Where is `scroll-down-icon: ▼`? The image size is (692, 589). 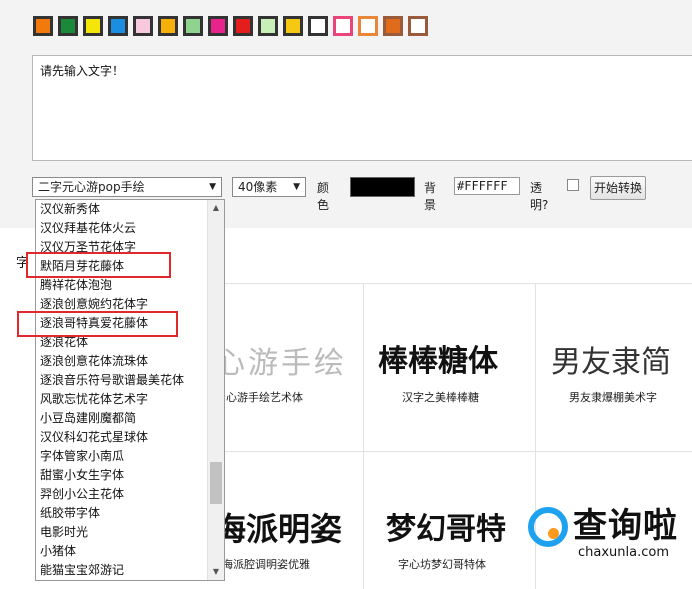
scroll-down-icon: ▼ is located at coordinates (216, 572).